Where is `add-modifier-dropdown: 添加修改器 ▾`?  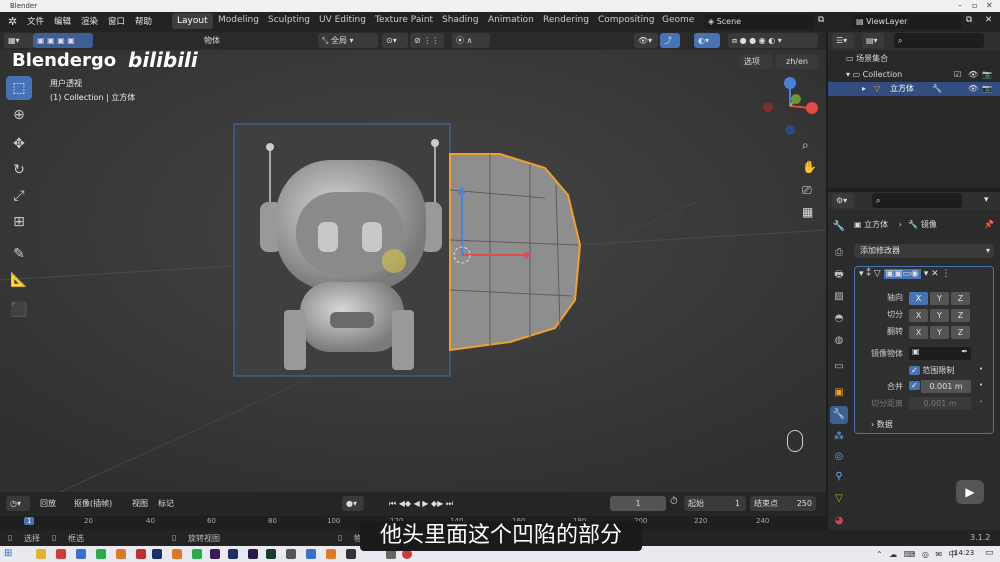 add-modifier-dropdown: 添加修改器 ▾ is located at coordinates (924, 251).